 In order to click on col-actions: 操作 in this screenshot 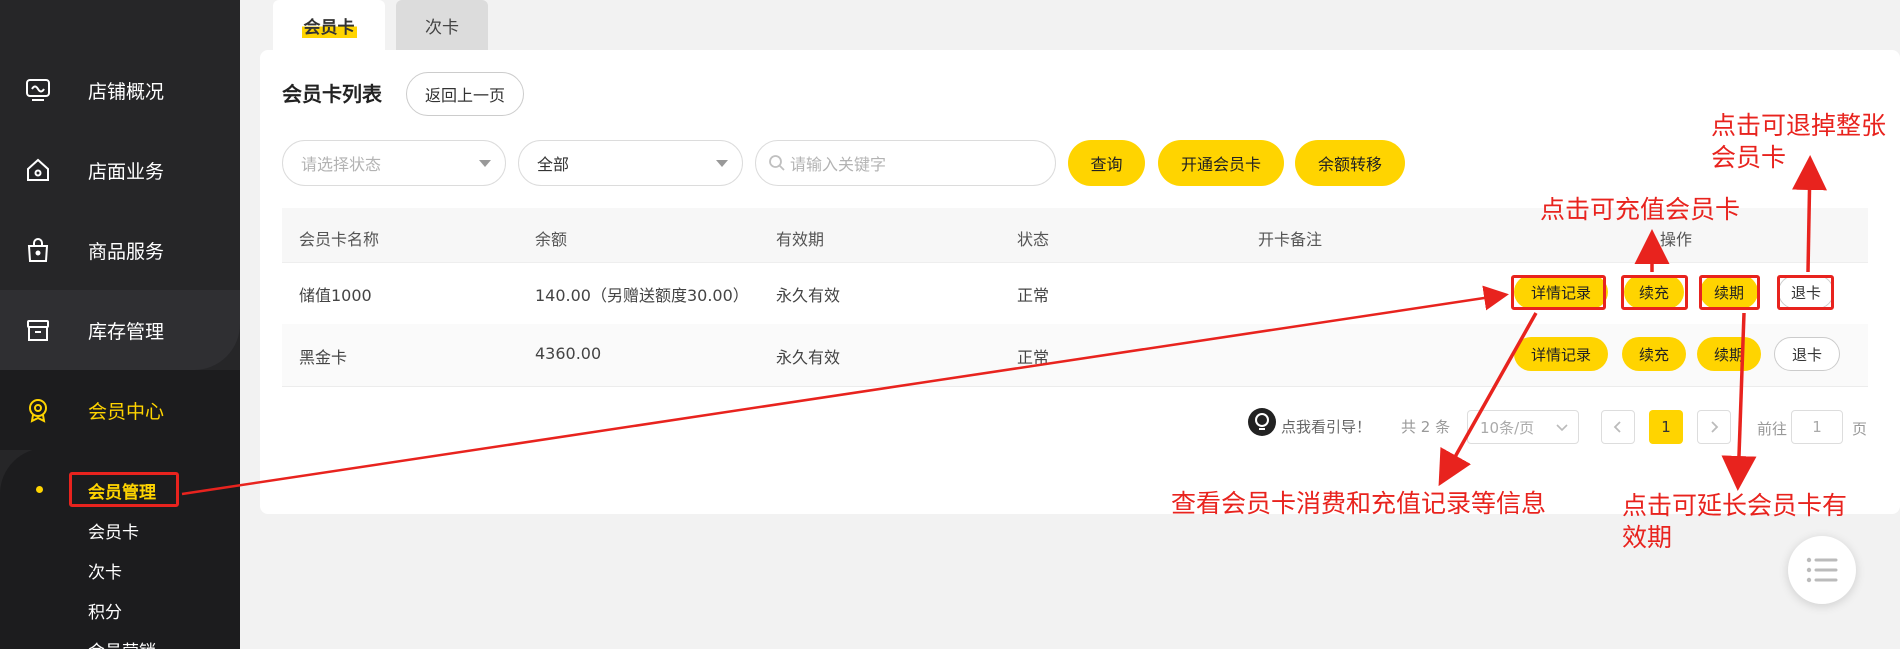, I will do `click(1676, 239)`.